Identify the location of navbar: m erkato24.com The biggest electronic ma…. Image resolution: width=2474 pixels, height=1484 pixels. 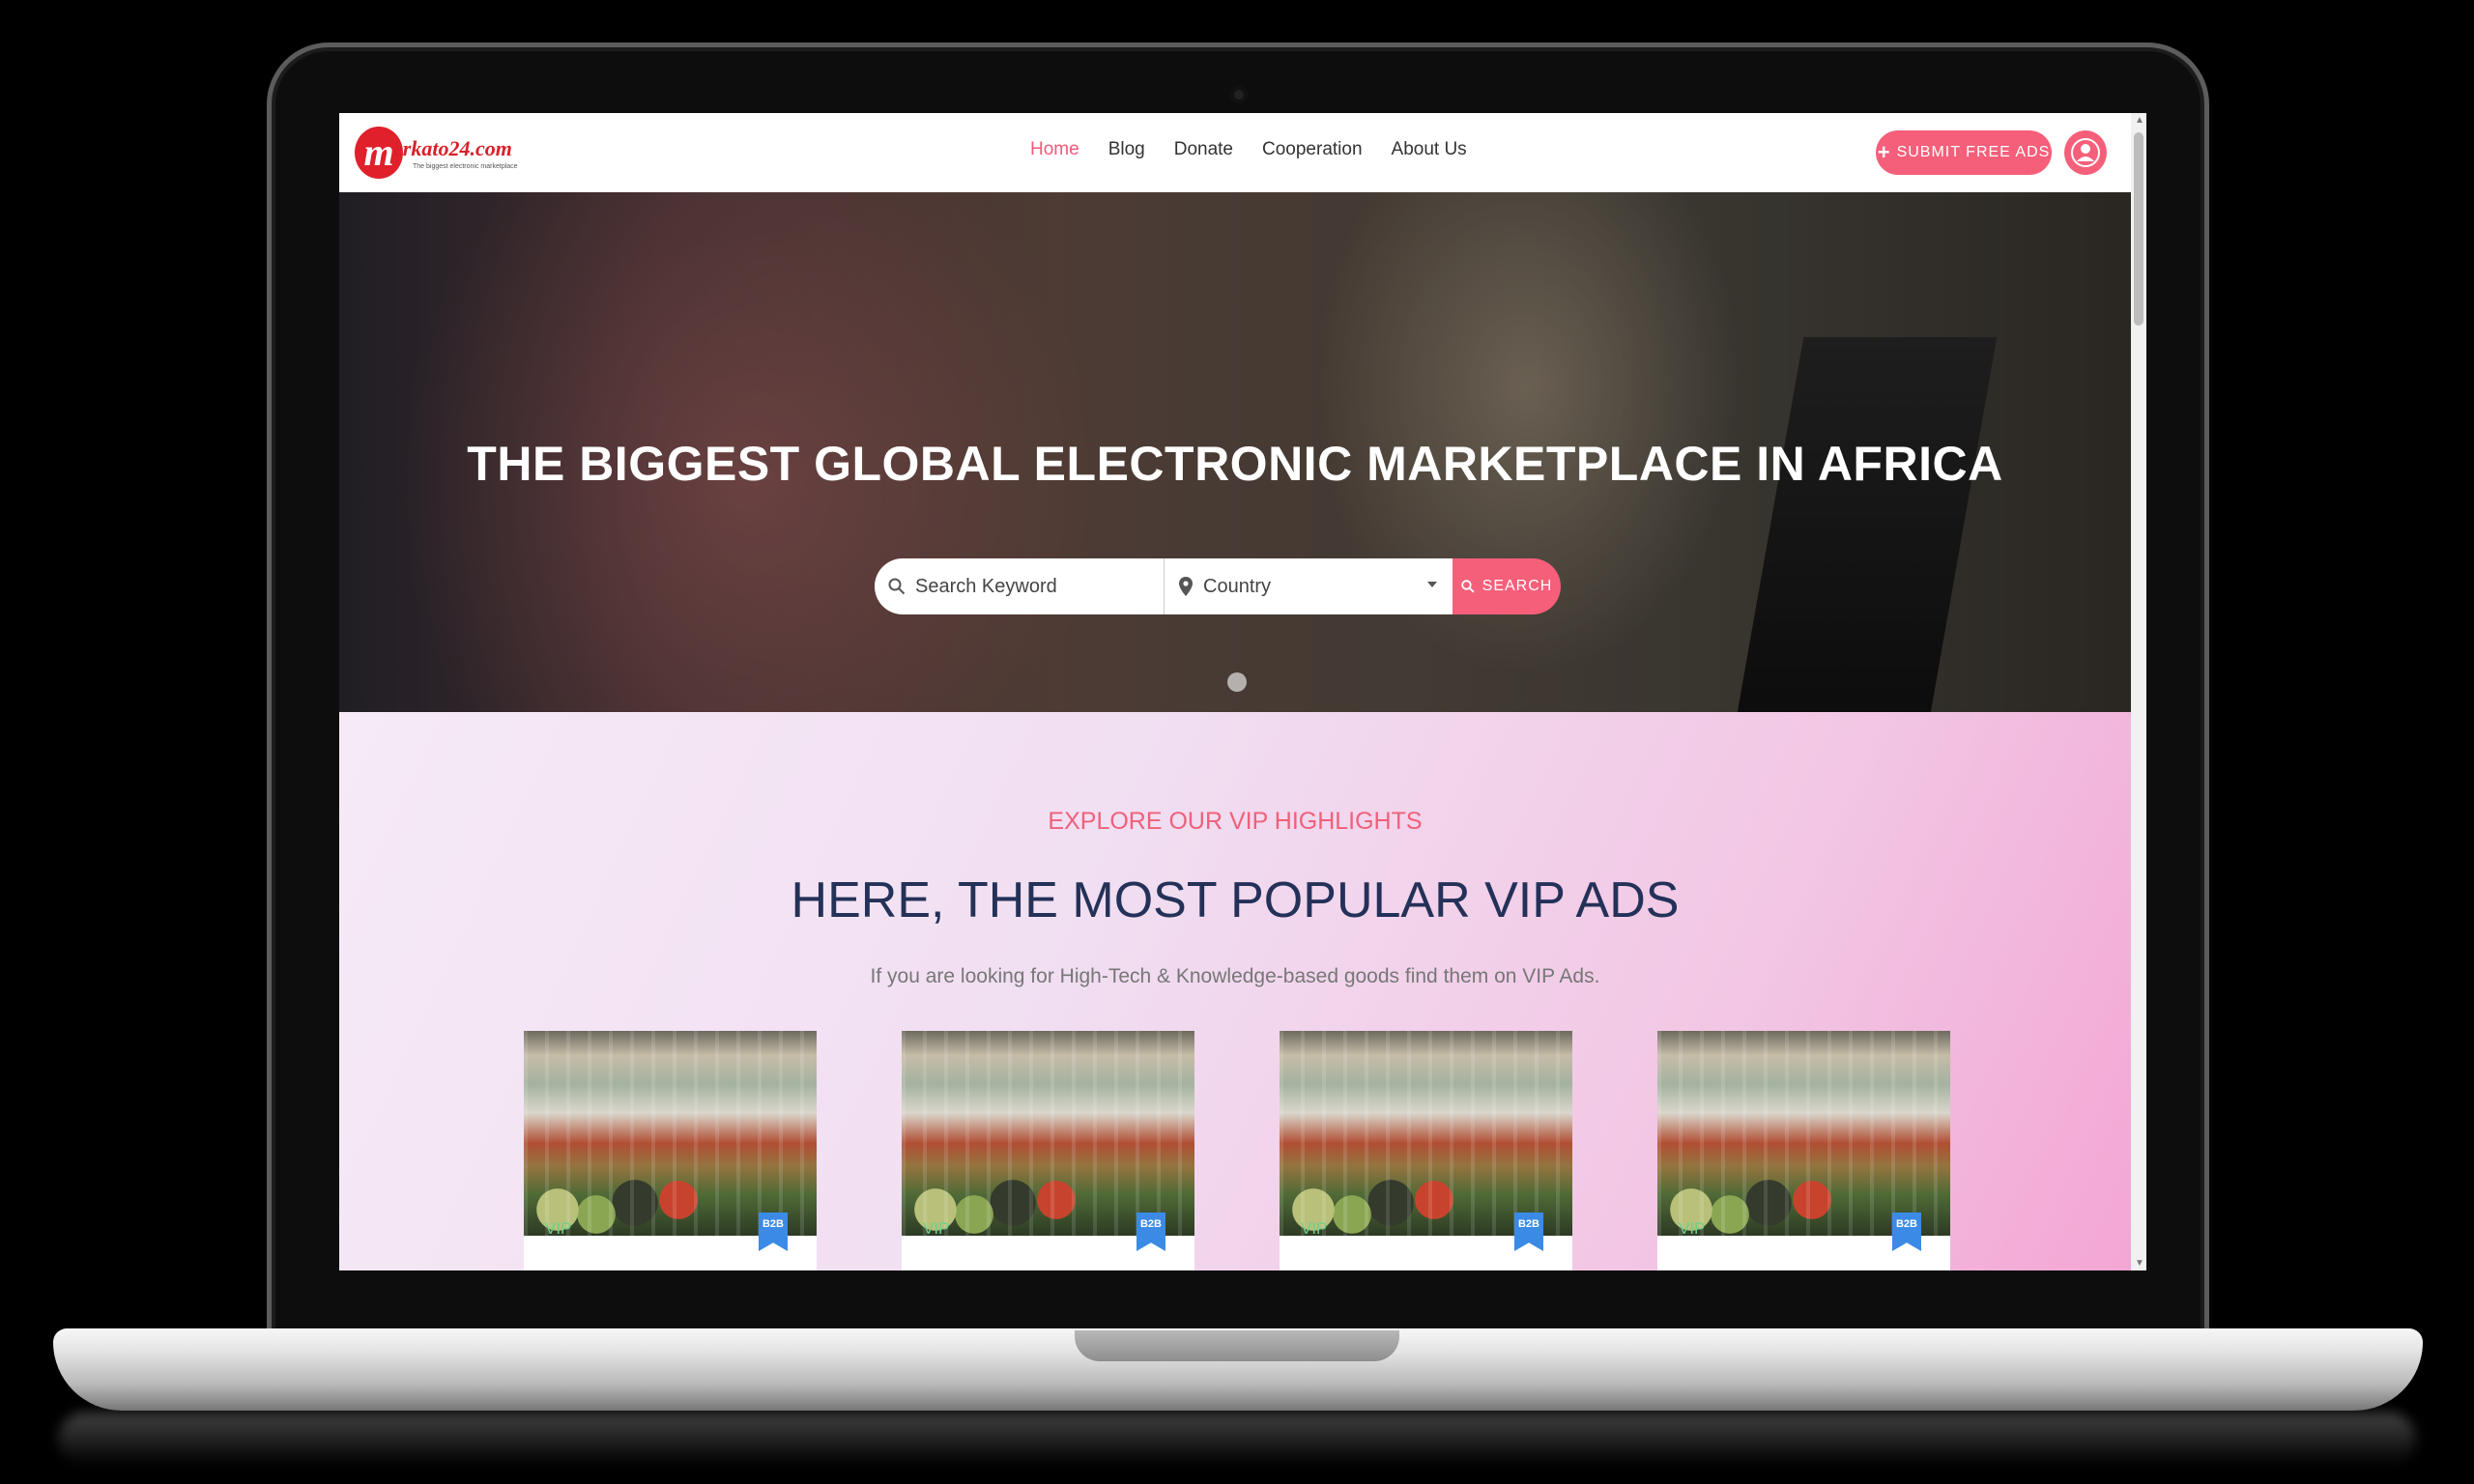
(1235, 153).